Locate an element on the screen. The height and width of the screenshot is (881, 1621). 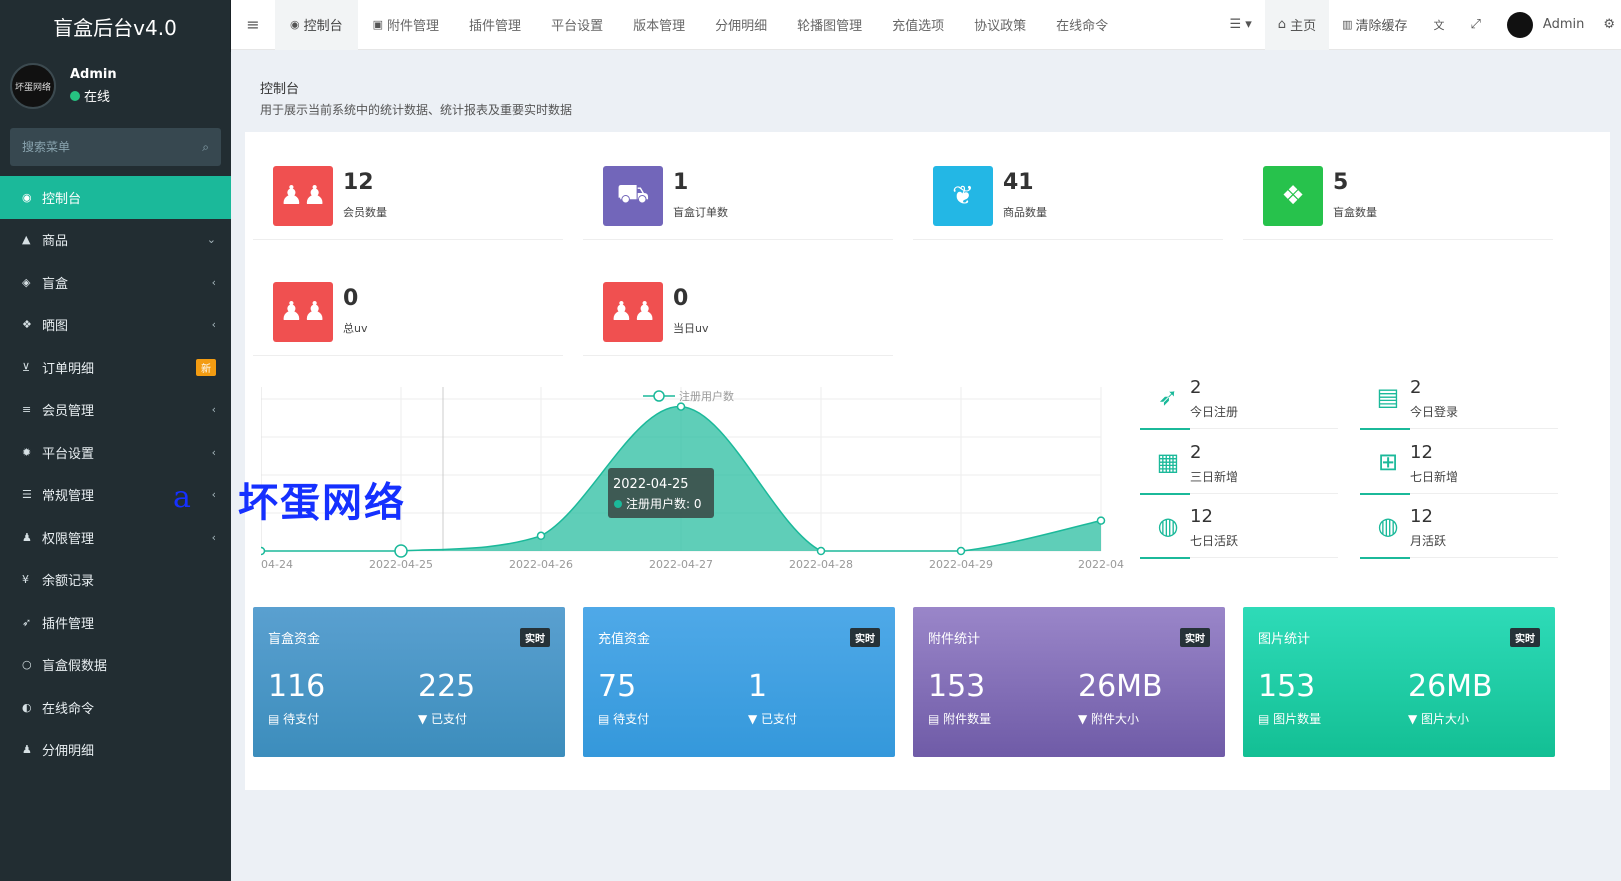
user-name: Admin is located at coordinates (93, 74).